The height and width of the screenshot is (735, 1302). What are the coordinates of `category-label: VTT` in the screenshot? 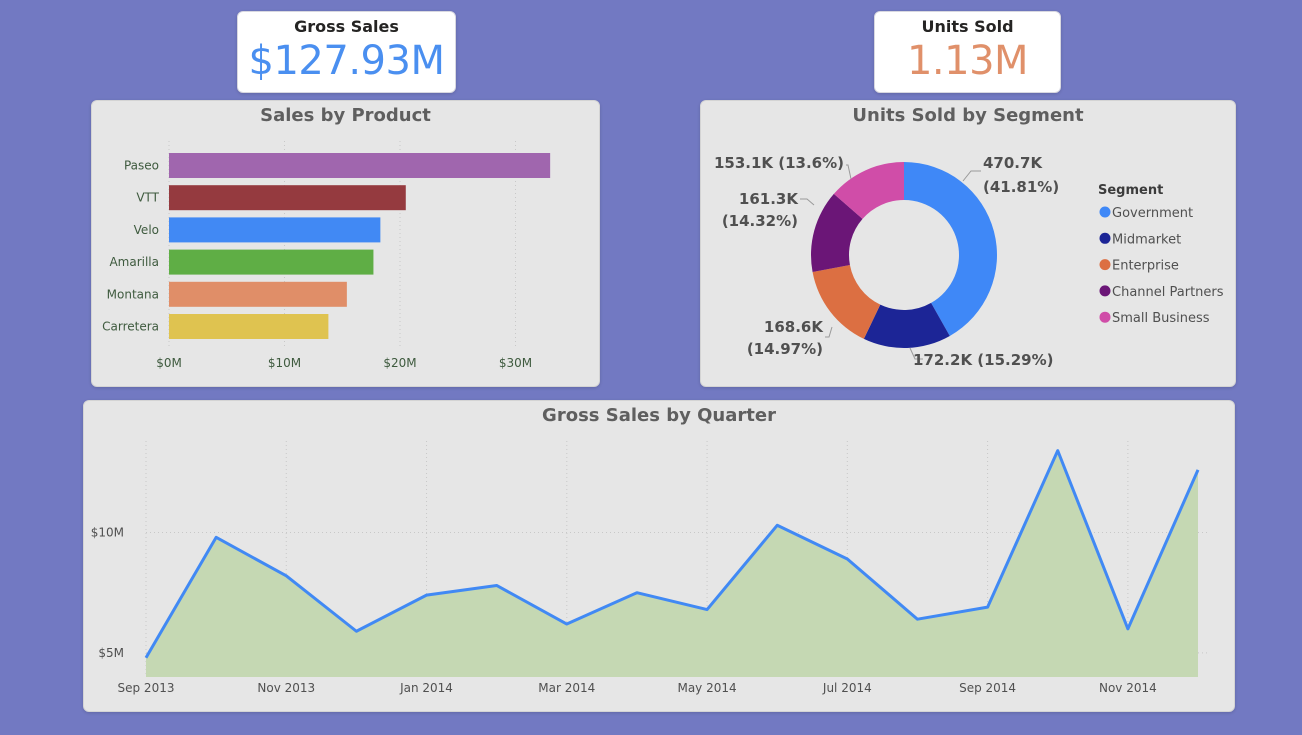 It's located at (147, 198).